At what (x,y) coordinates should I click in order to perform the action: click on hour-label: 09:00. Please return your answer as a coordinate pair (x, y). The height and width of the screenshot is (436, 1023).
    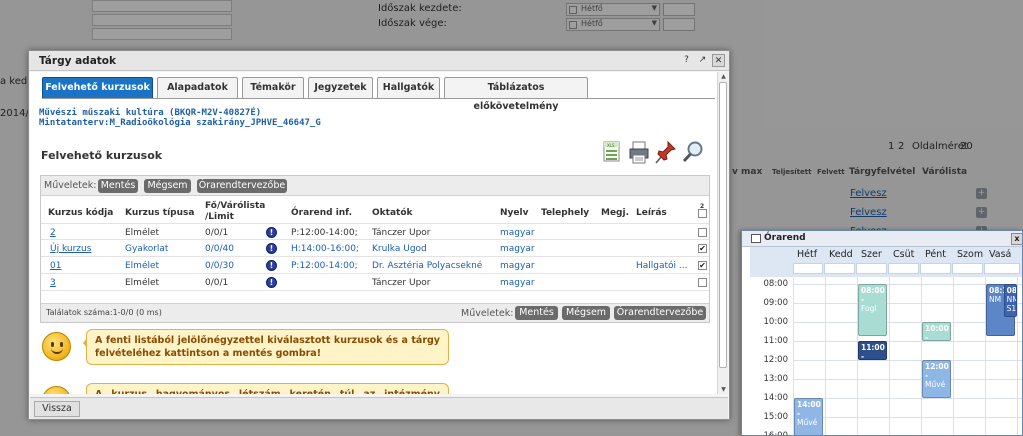
    Looking at the image, I should click on (776, 303).